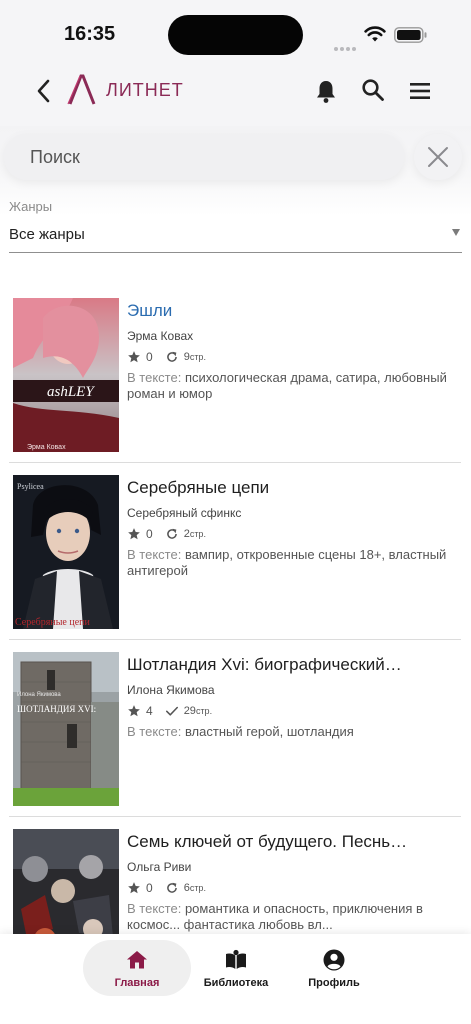 The image size is (471, 1024). What do you see at coordinates (53, 622) in the screenshot?
I see `cover-title-text: Серебряные цепи` at bounding box center [53, 622].